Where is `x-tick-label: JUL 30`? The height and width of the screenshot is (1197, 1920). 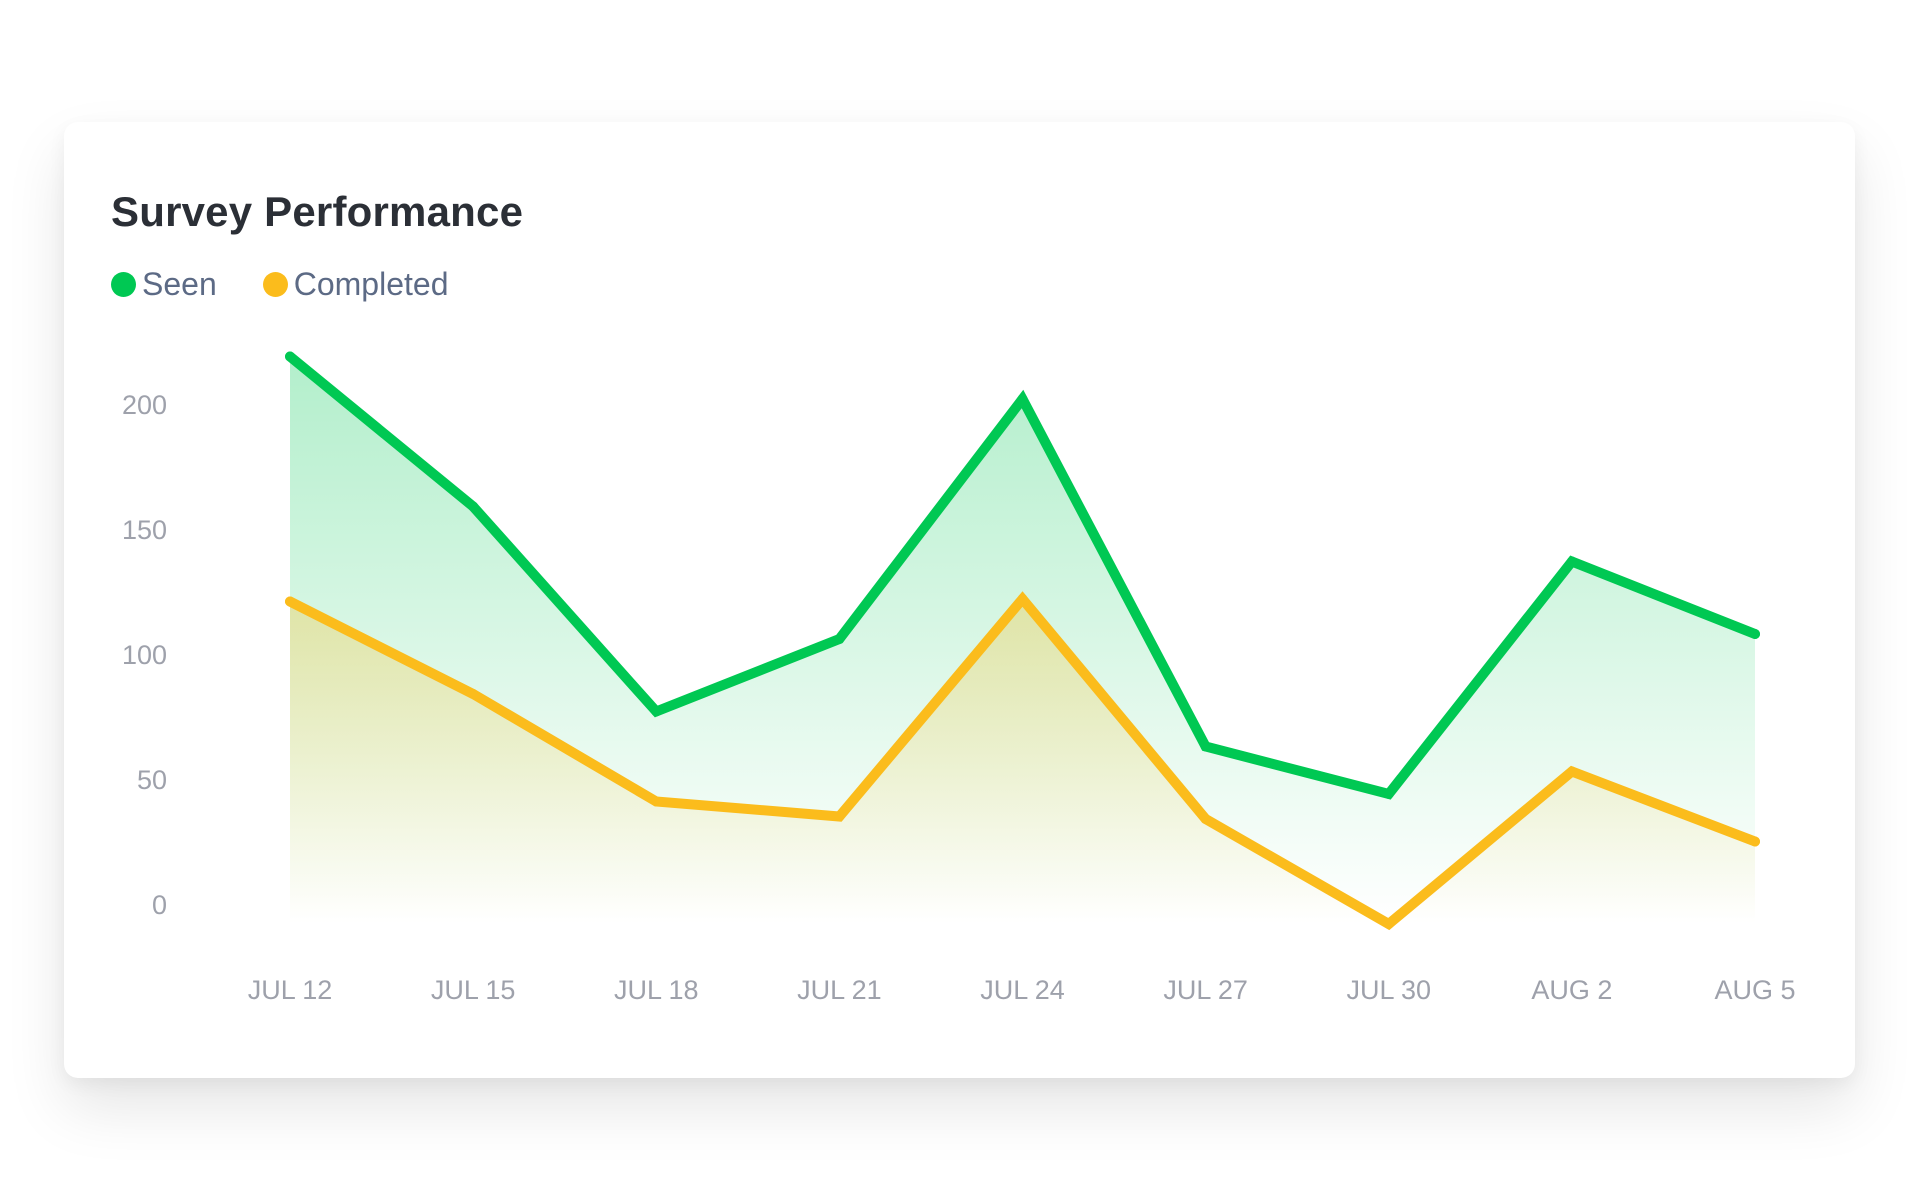 x-tick-label: JUL 30 is located at coordinates (1388, 990).